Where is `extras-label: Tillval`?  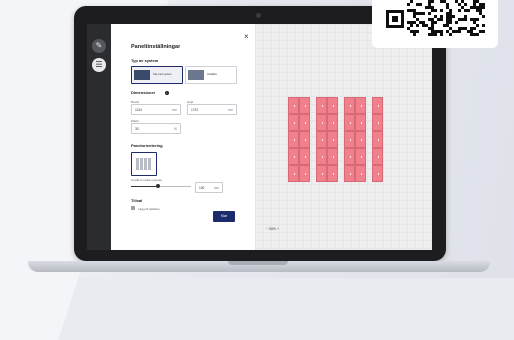 extras-label: Tillval is located at coordinates (137, 200).